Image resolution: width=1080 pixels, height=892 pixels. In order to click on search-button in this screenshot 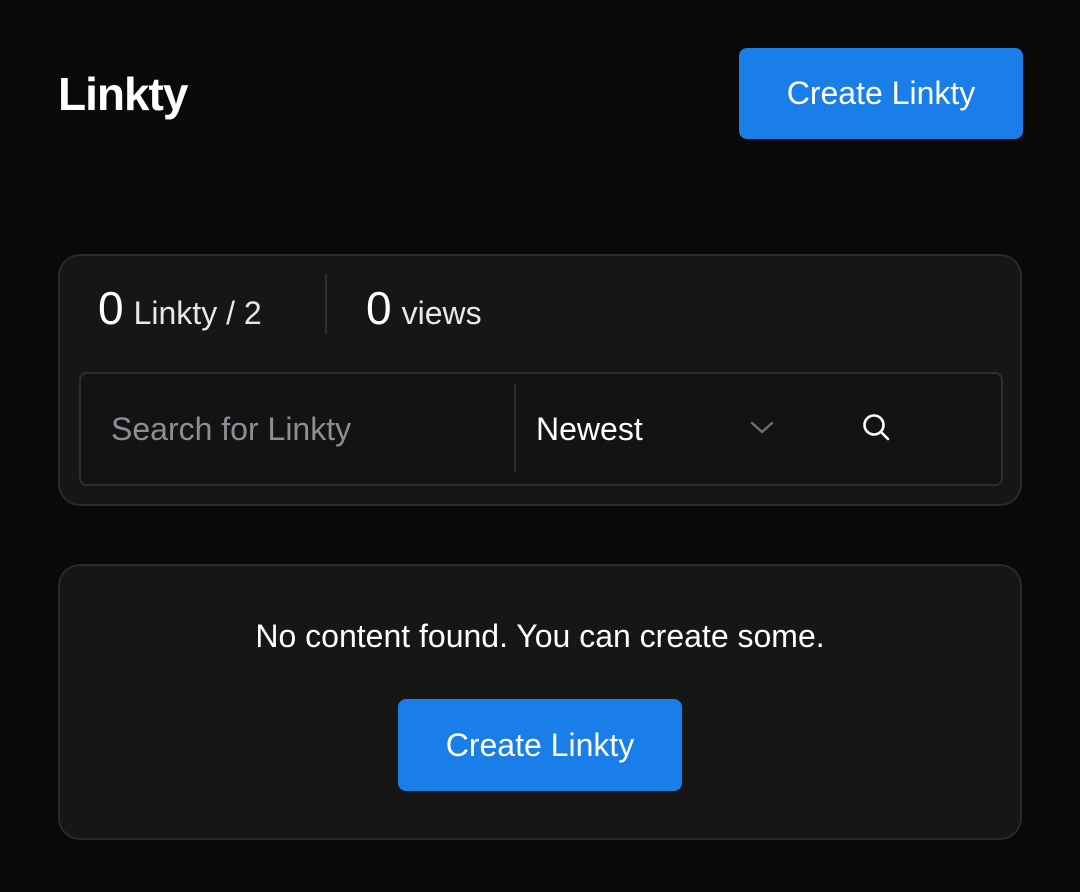, I will do `click(876, 429)`.